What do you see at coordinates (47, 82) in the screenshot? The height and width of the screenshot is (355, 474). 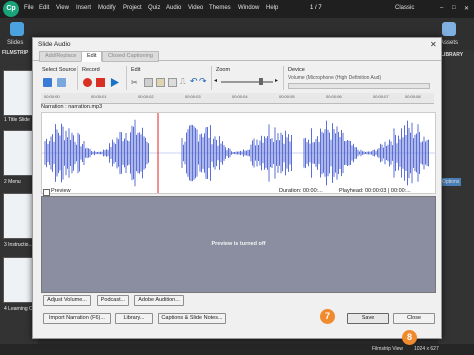 I see `microphone-source-icon` at bounding box center [47, 82].